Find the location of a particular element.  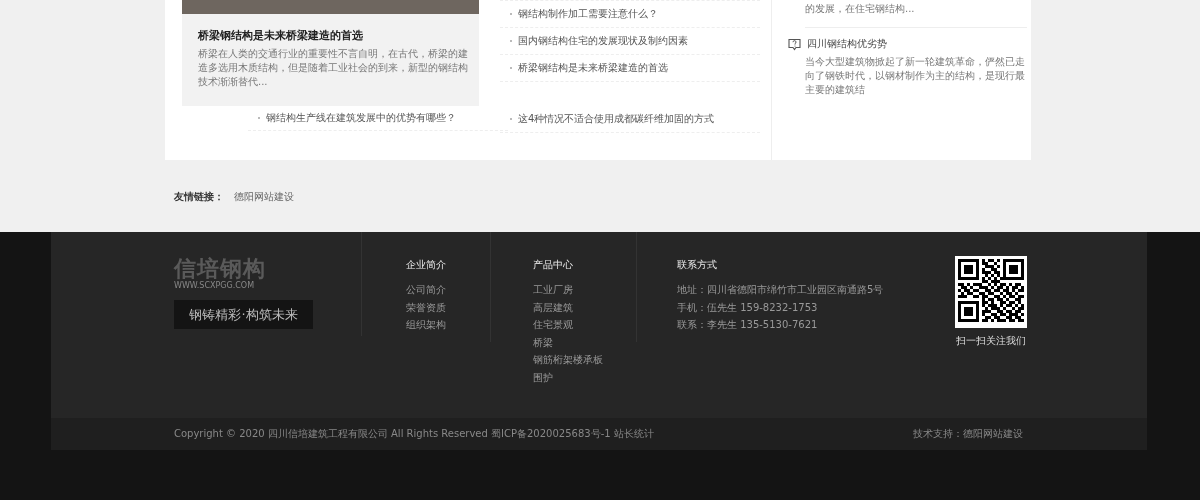

news-link: 这4种情况不适合使用成都碳纤维加固的方式 is located at coordinates (616, 119).